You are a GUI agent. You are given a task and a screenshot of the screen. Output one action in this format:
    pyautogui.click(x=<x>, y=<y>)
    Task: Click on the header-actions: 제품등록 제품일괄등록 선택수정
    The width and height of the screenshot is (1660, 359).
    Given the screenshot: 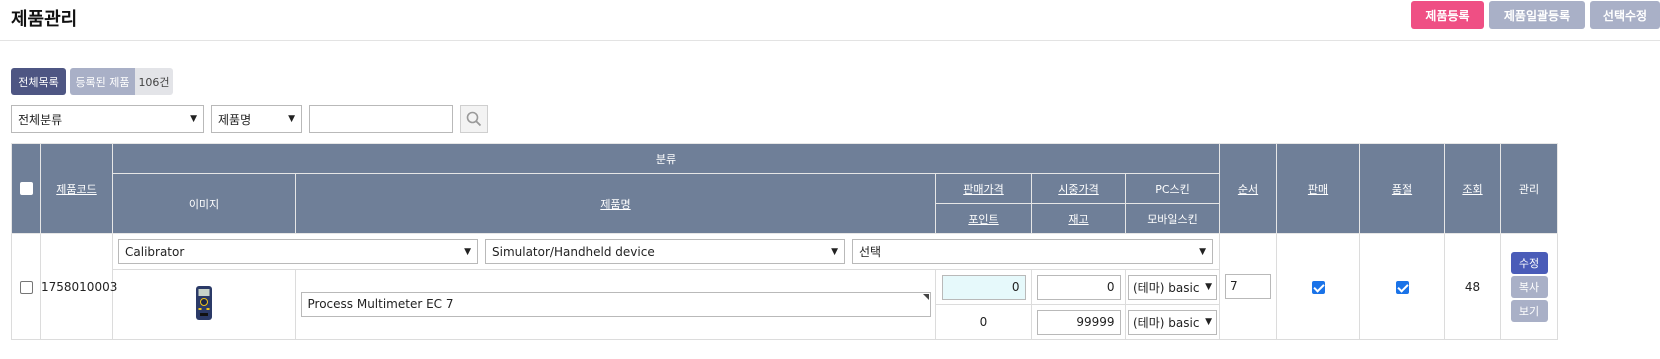 What is the action you would take?
    pyautogui.click(x=1535, y=15)
    